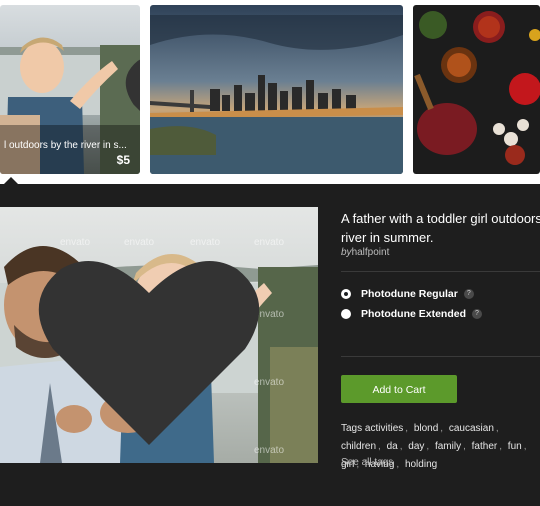 The width and height of the screenshot is (540, 506). What do you see at coordinates (448, 446) in the screenshot?
I see `tag-link: family` at bounding box center [448, 446].